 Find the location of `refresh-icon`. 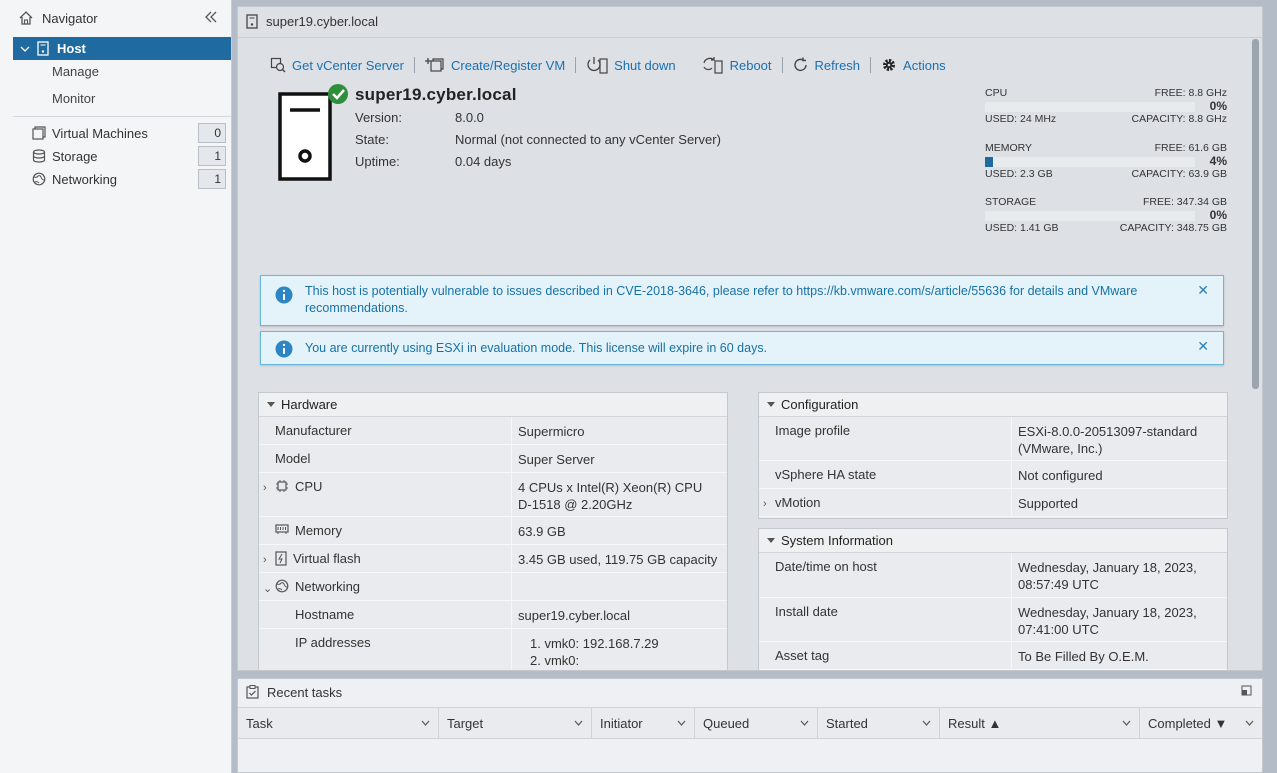

refresh-icon is located at coordinates (801, 65).